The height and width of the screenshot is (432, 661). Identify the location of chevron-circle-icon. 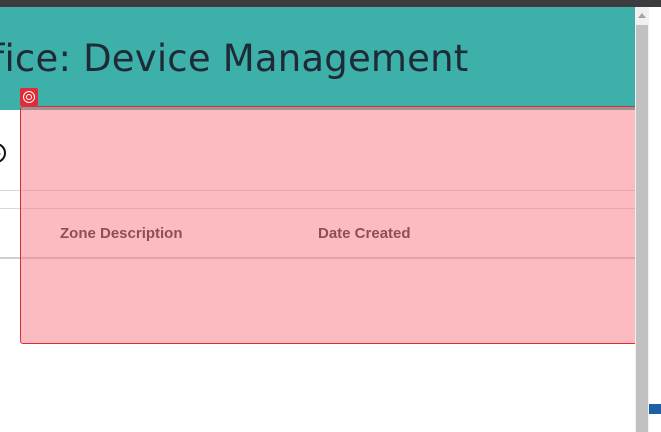
(3, 153).